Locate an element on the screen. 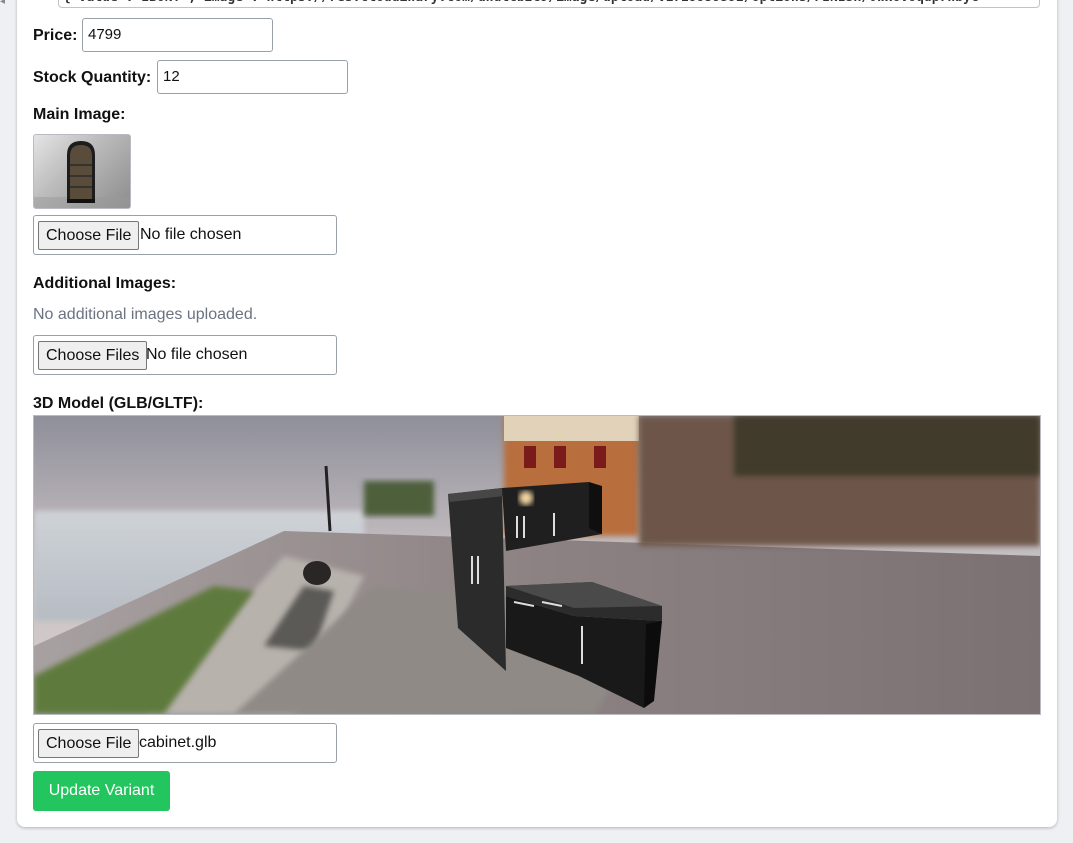  model-3d-file-status: cabinet.glb is located at coordinates (178, 742).